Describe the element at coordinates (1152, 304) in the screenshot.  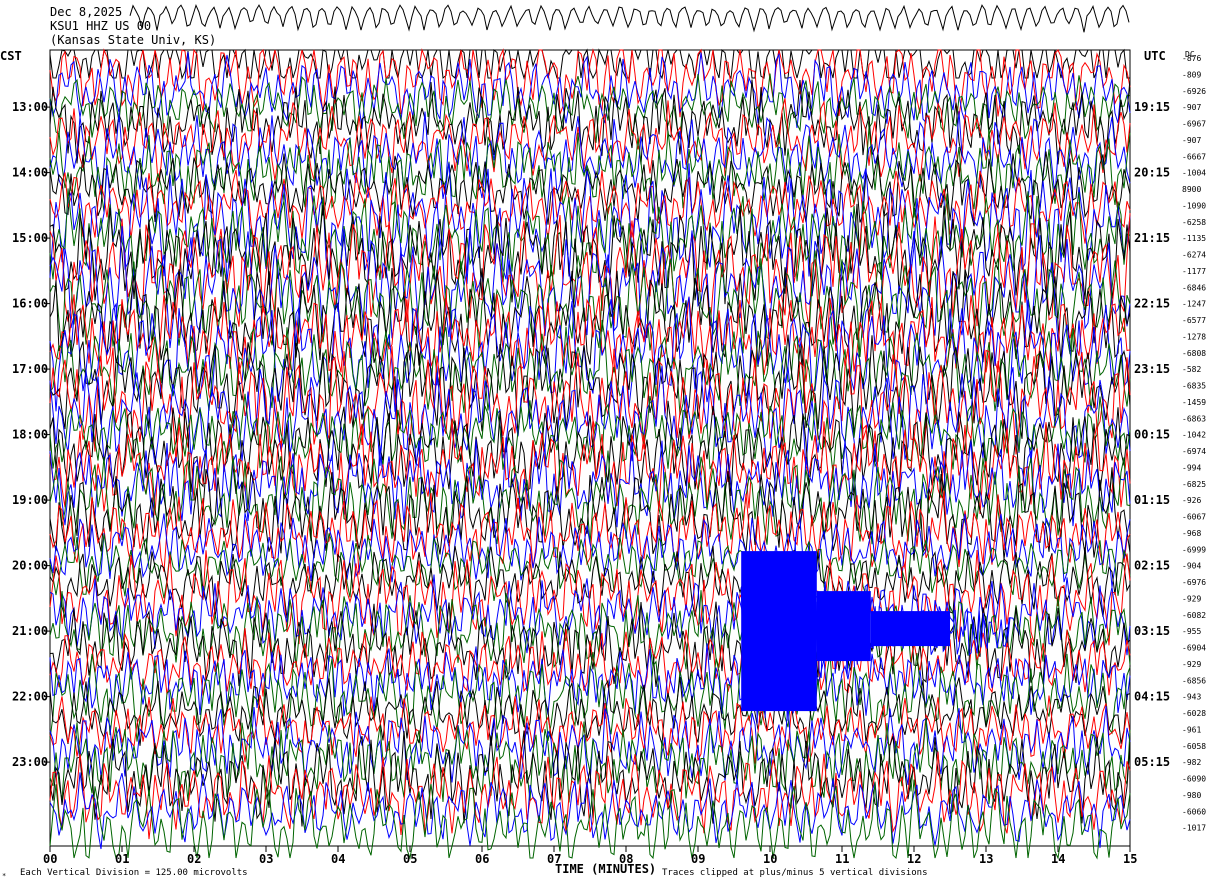
I see `right-hour-label: 22:15` at that location.